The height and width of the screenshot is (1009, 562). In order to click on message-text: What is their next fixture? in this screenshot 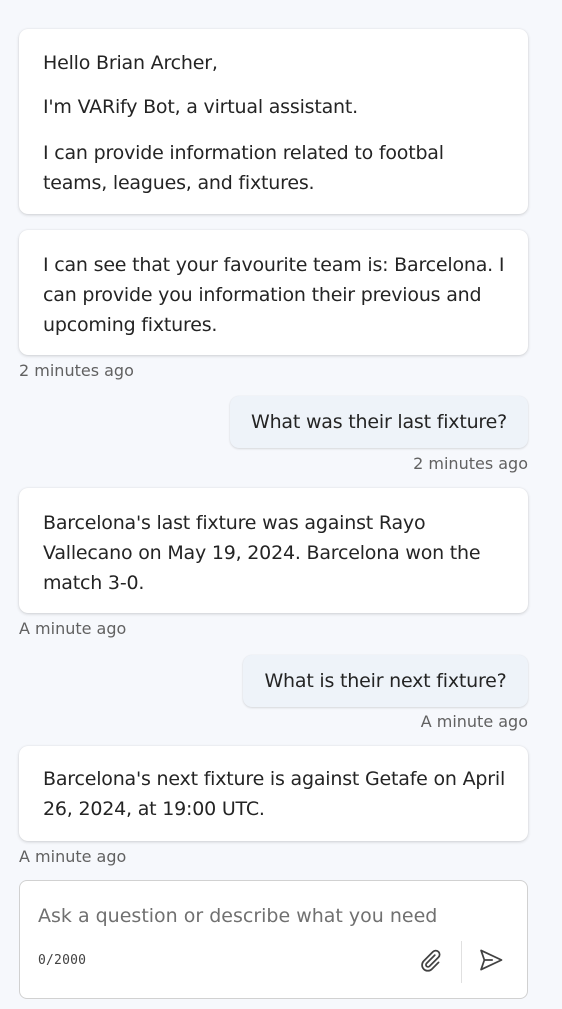, I will do `click(385, 681)`.